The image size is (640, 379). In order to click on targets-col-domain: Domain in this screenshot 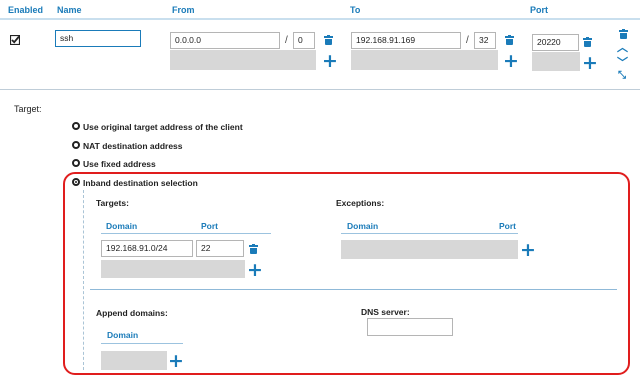, I will do `click(122, 226)`.